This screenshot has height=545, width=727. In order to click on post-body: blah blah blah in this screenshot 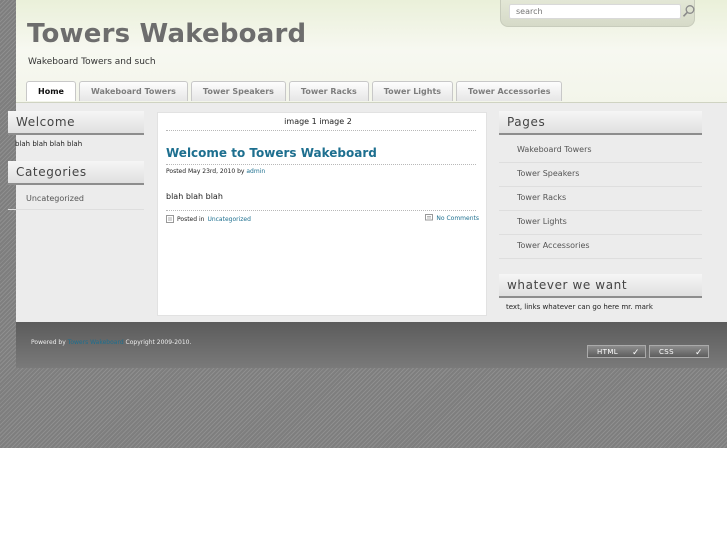, I will do `click(194, 196)`.